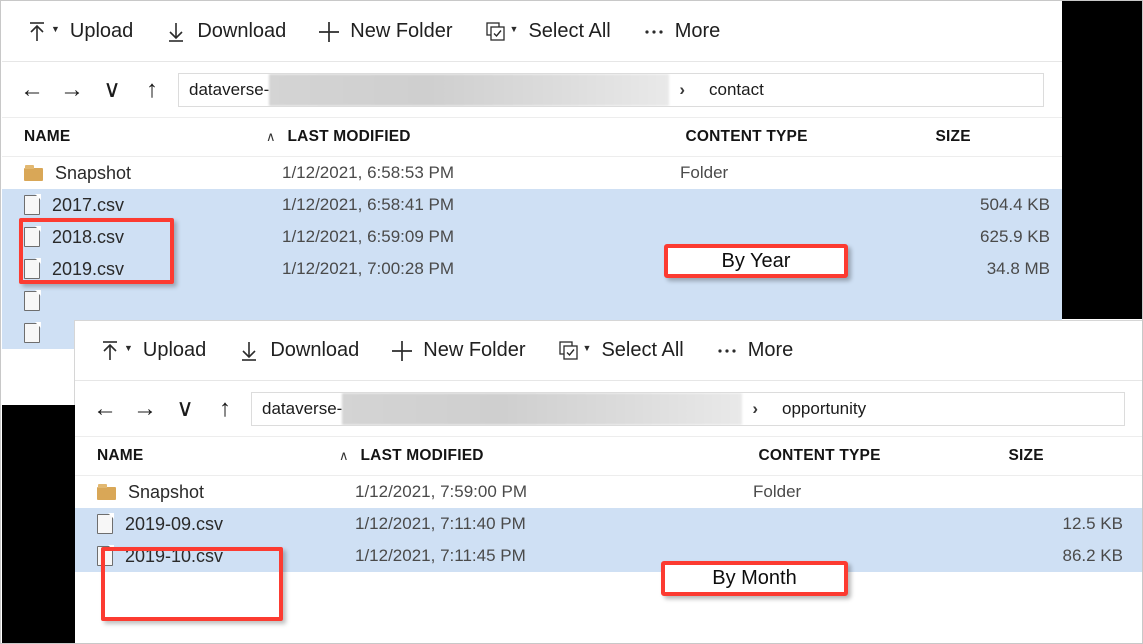 The height and width of the screenshot is (644, 1143). Describe the element at coordinates (174, 350) in the screenshot. I see `upload-label: Upload` at that location.